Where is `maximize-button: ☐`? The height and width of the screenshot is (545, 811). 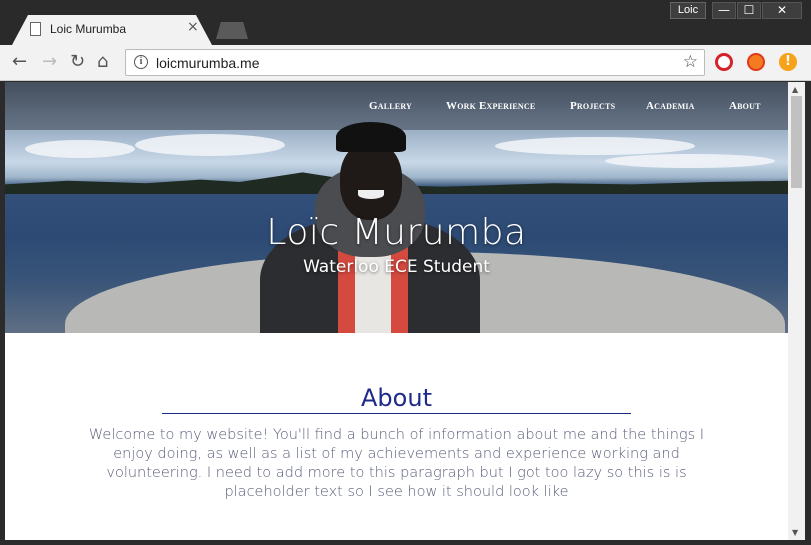
maximize-button: ☐ is located at coordinates (749, 10).